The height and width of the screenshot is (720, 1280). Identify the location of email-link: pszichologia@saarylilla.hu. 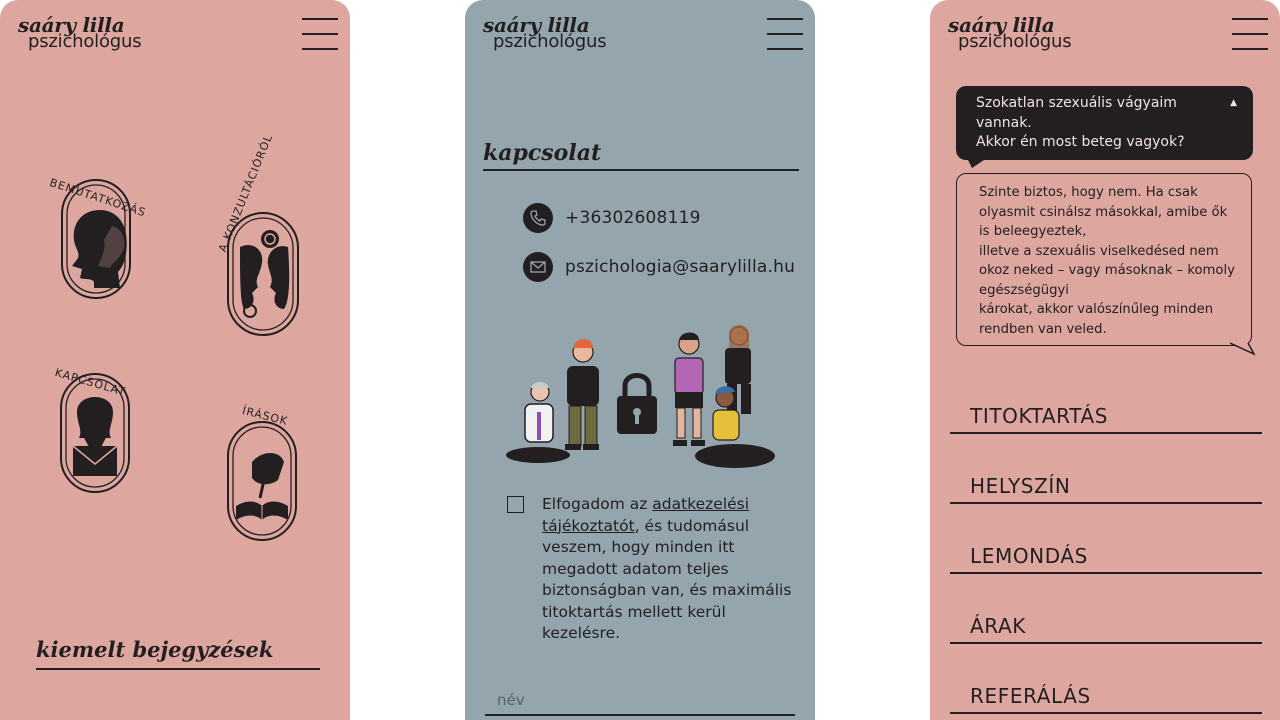
(659, 267).